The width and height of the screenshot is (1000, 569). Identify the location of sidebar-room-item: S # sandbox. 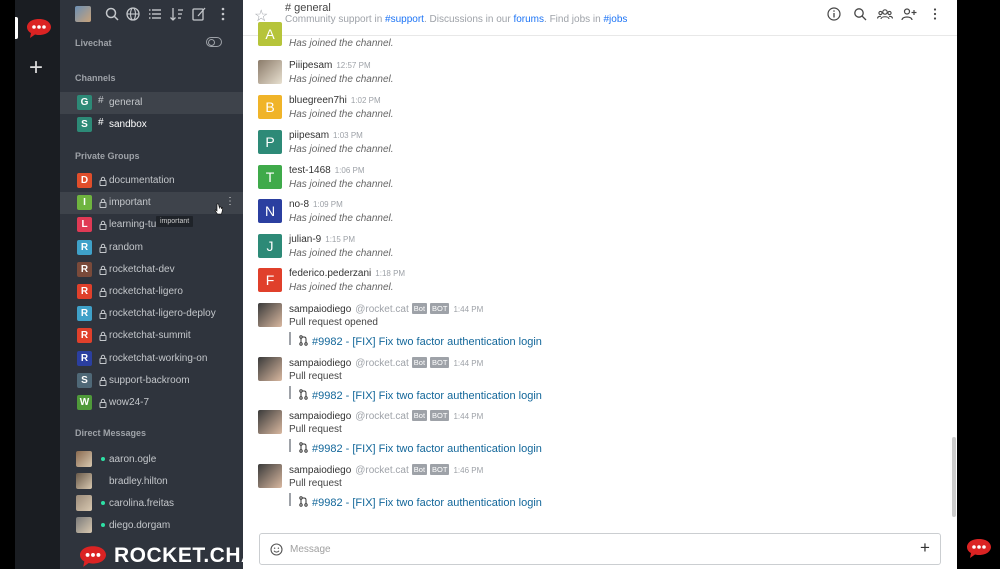
(151, 125).